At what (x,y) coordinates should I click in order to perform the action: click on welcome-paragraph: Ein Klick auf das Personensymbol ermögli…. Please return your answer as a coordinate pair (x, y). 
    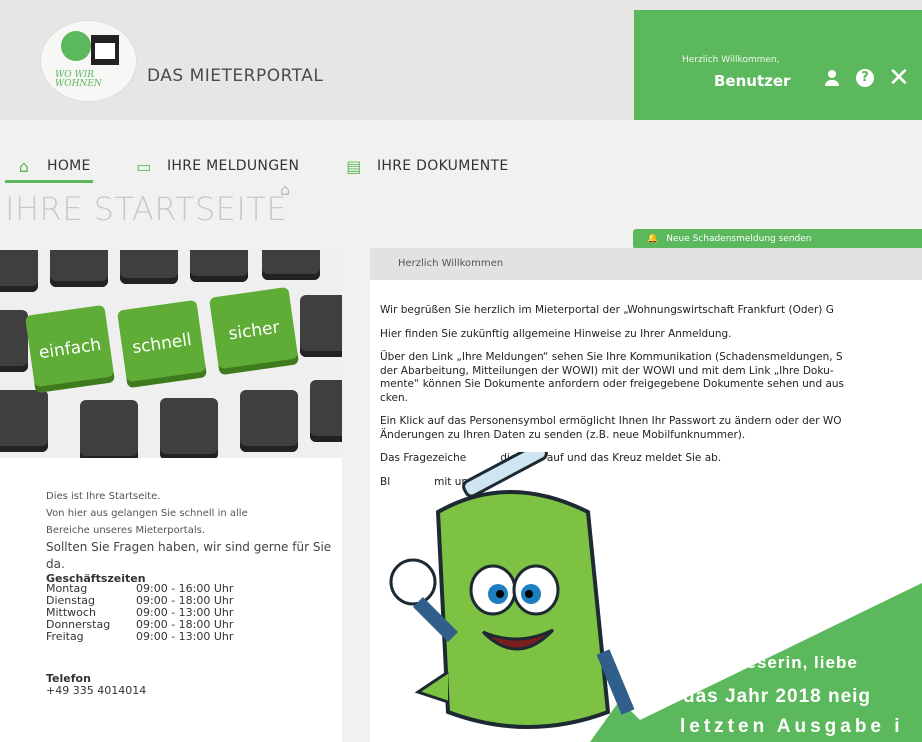
    Looking at the image, I should click on (611, 428).